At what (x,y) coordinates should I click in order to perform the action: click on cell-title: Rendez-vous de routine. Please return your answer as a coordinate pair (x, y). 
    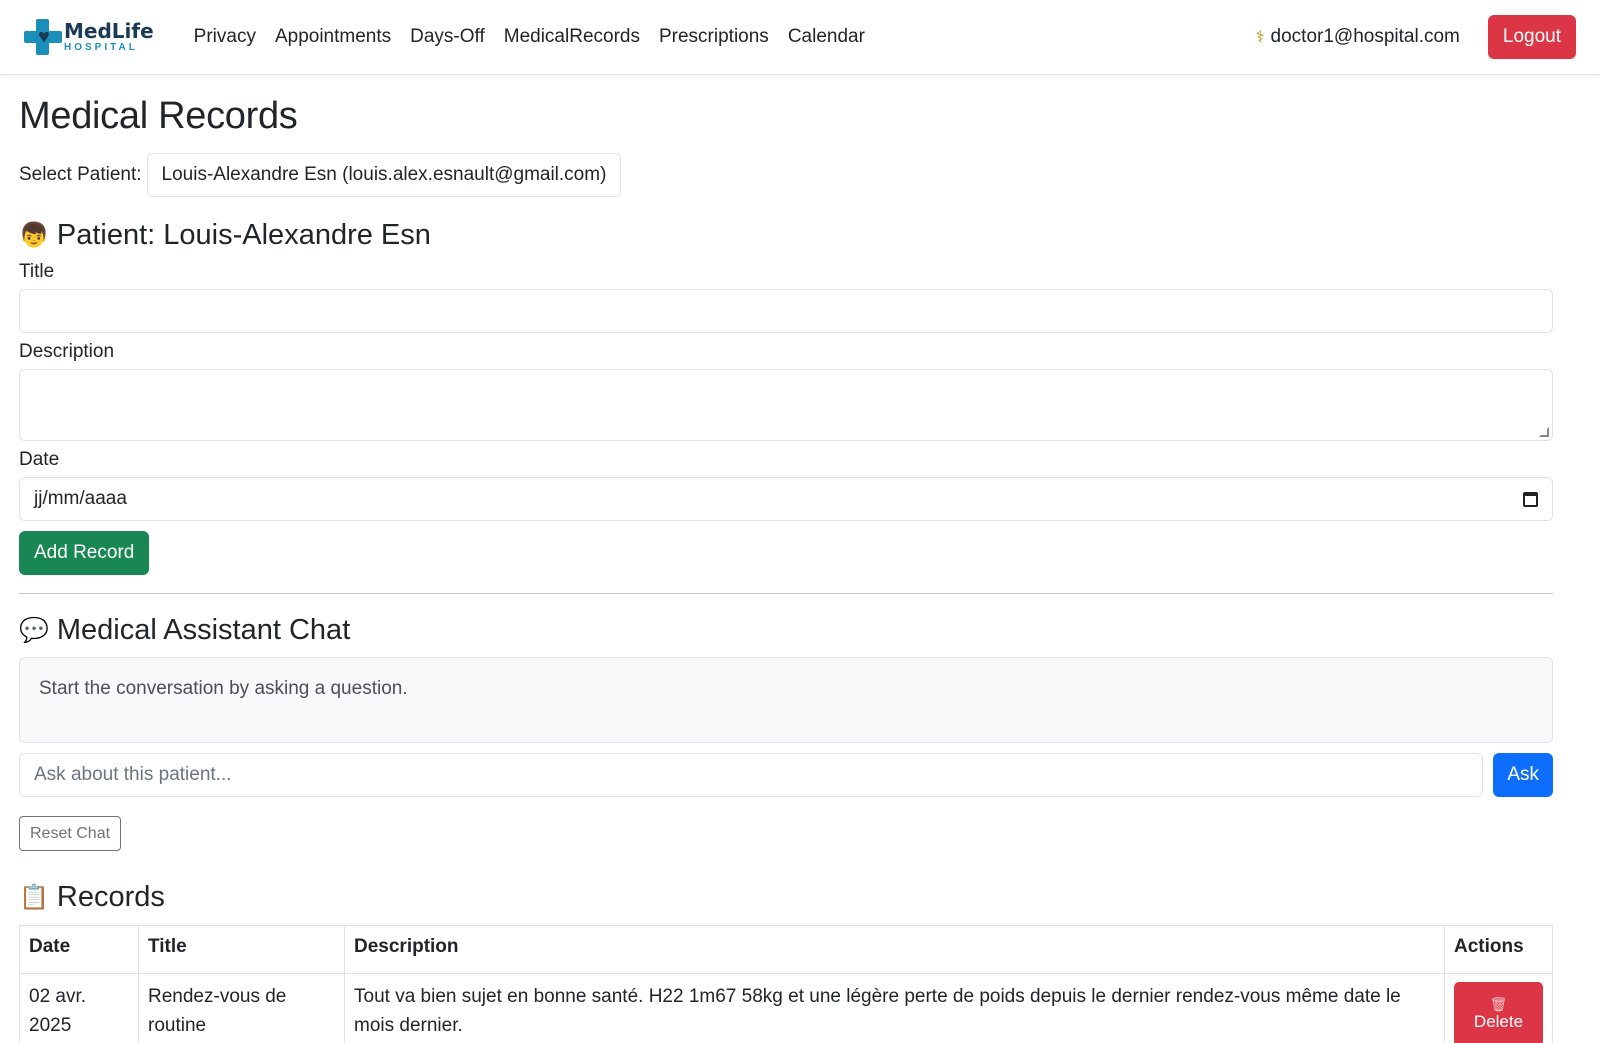
    Looking at the image, I should click on (241, 1008).